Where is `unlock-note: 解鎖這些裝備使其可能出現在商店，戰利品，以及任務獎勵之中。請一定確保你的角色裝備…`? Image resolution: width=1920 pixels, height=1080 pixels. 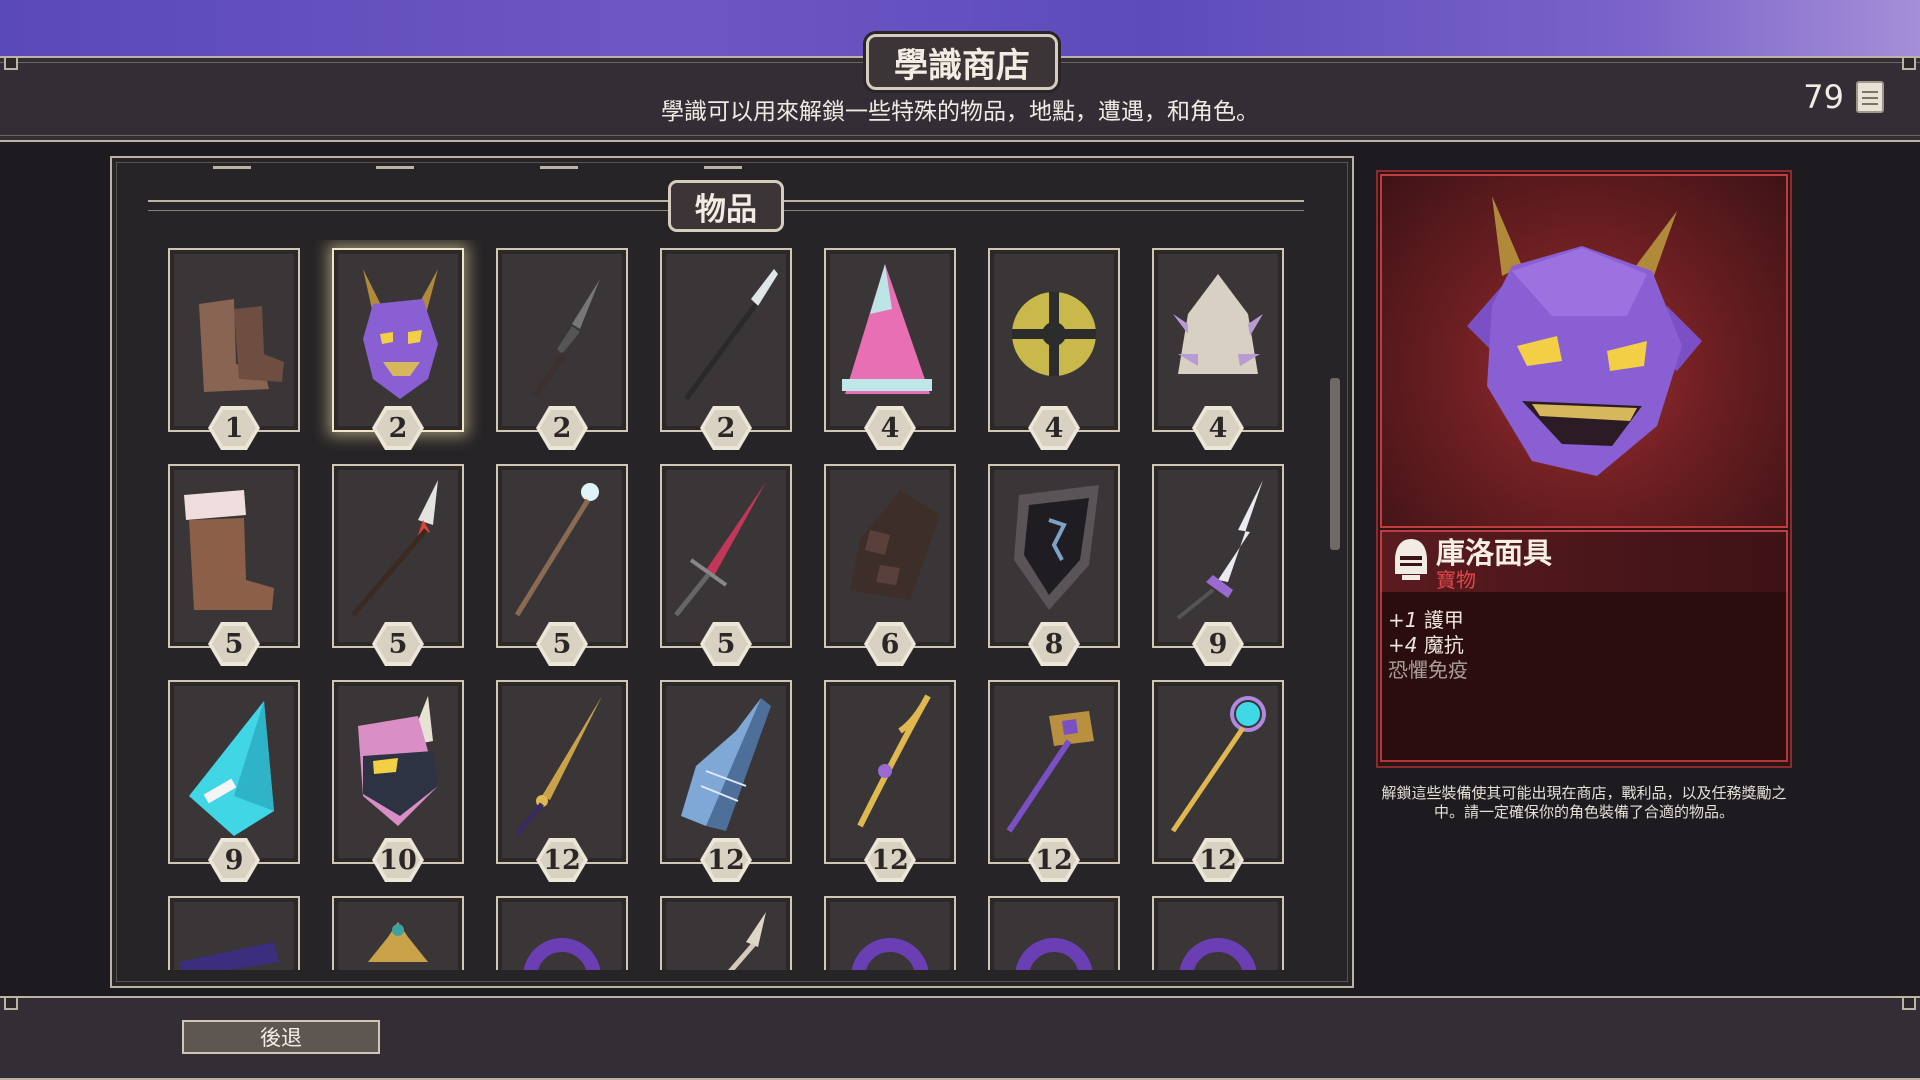
unlock-note: 解鎖這些裝備使其可能出現在商店，戰利品，以及任務獎勵之中。請一定確保你的角色裝備… is located at coordinates (1584, 802).